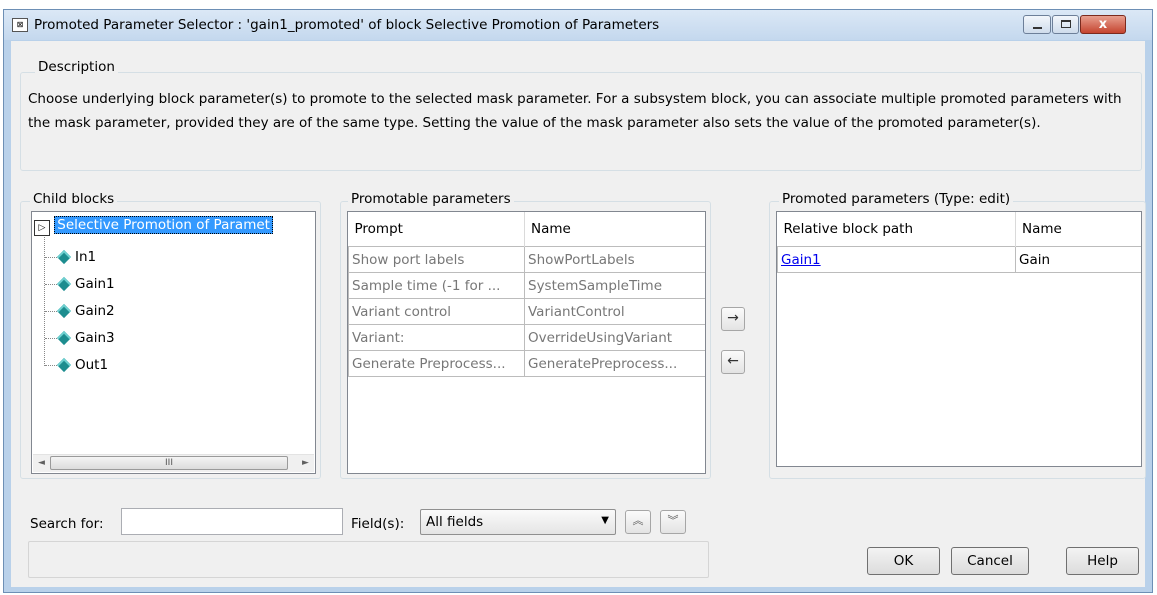 Image resolution: width=1157 pixels, height=595 pixels. Describe the element at coordinates (605, 520) in the screenshot. I see `chevron-down-icon: ▼` at that location.